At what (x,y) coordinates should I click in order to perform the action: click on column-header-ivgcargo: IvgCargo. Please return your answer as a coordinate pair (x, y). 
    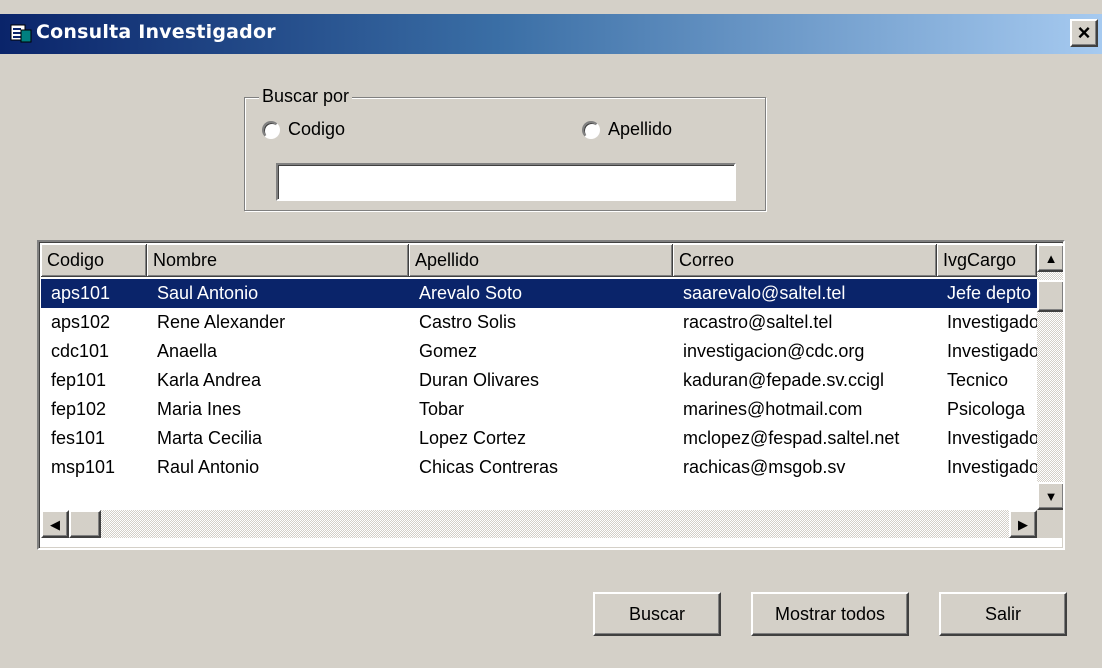
    Looking at the image, I should click on (987, 260).